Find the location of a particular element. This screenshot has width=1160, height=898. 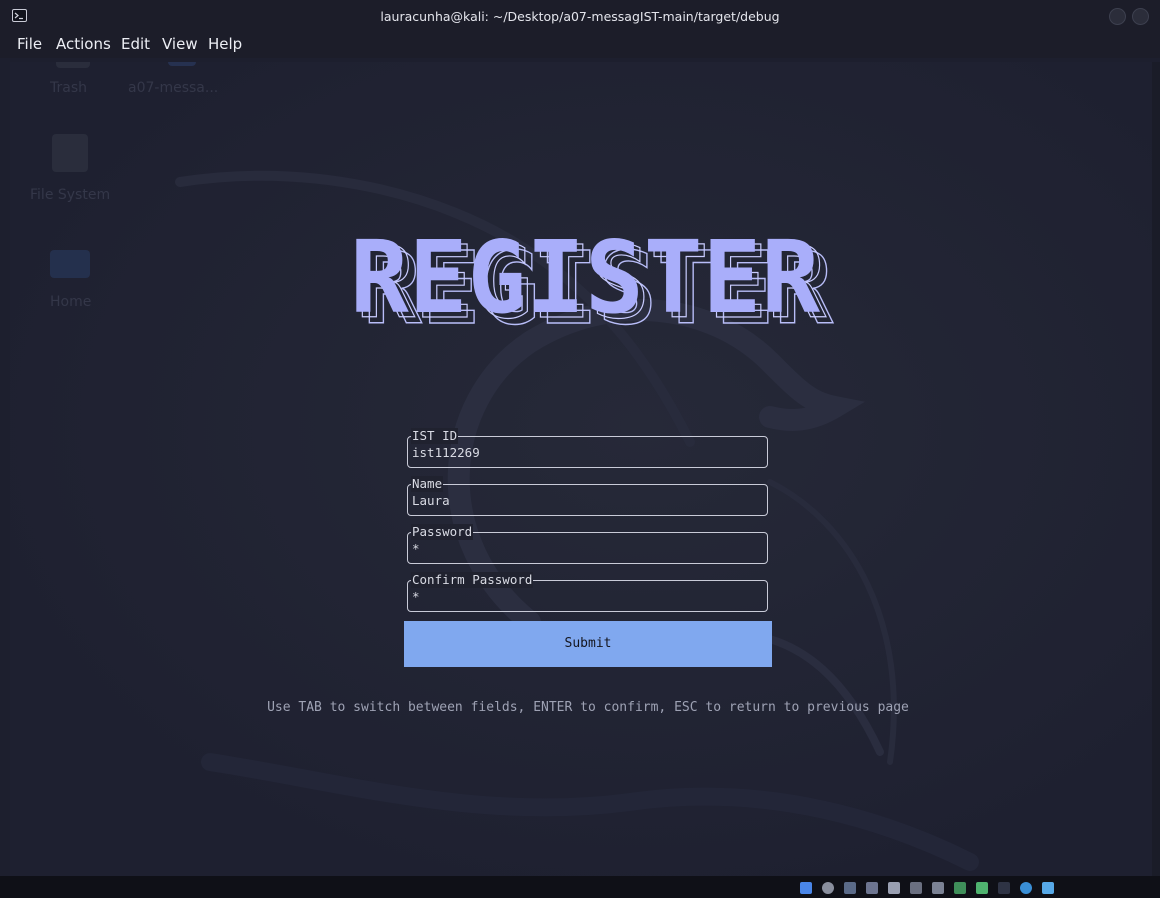

tray-disc-icon is located at coordinates (828, 888).